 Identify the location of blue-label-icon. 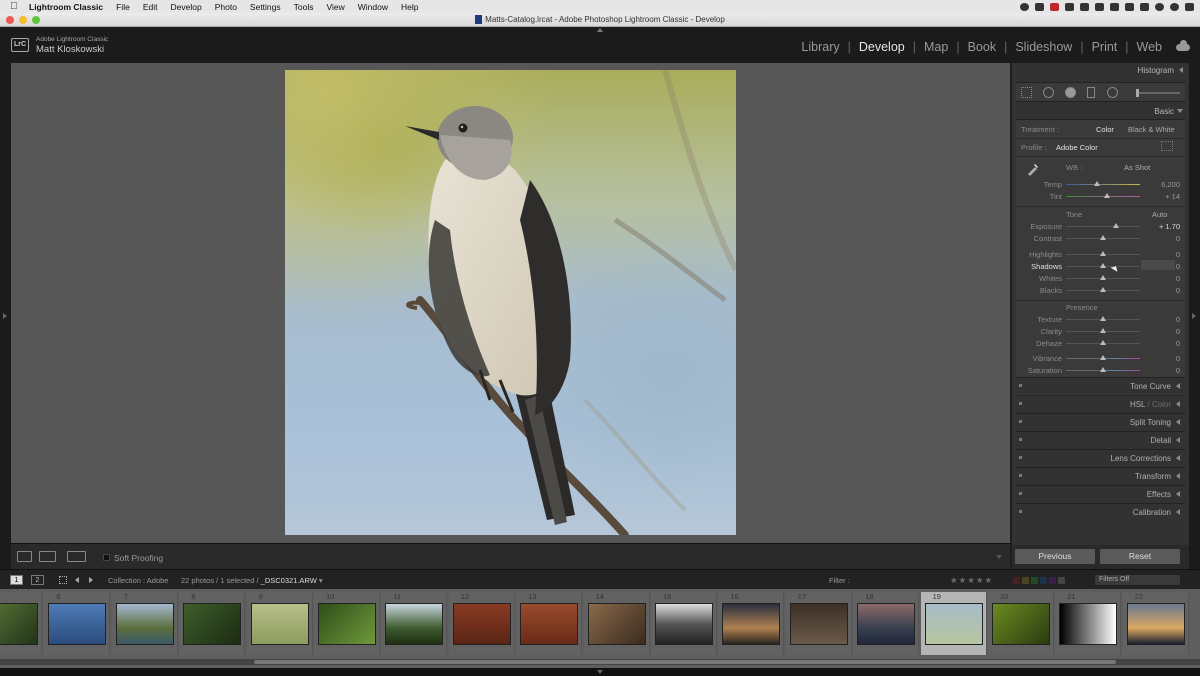
(1043, 580).